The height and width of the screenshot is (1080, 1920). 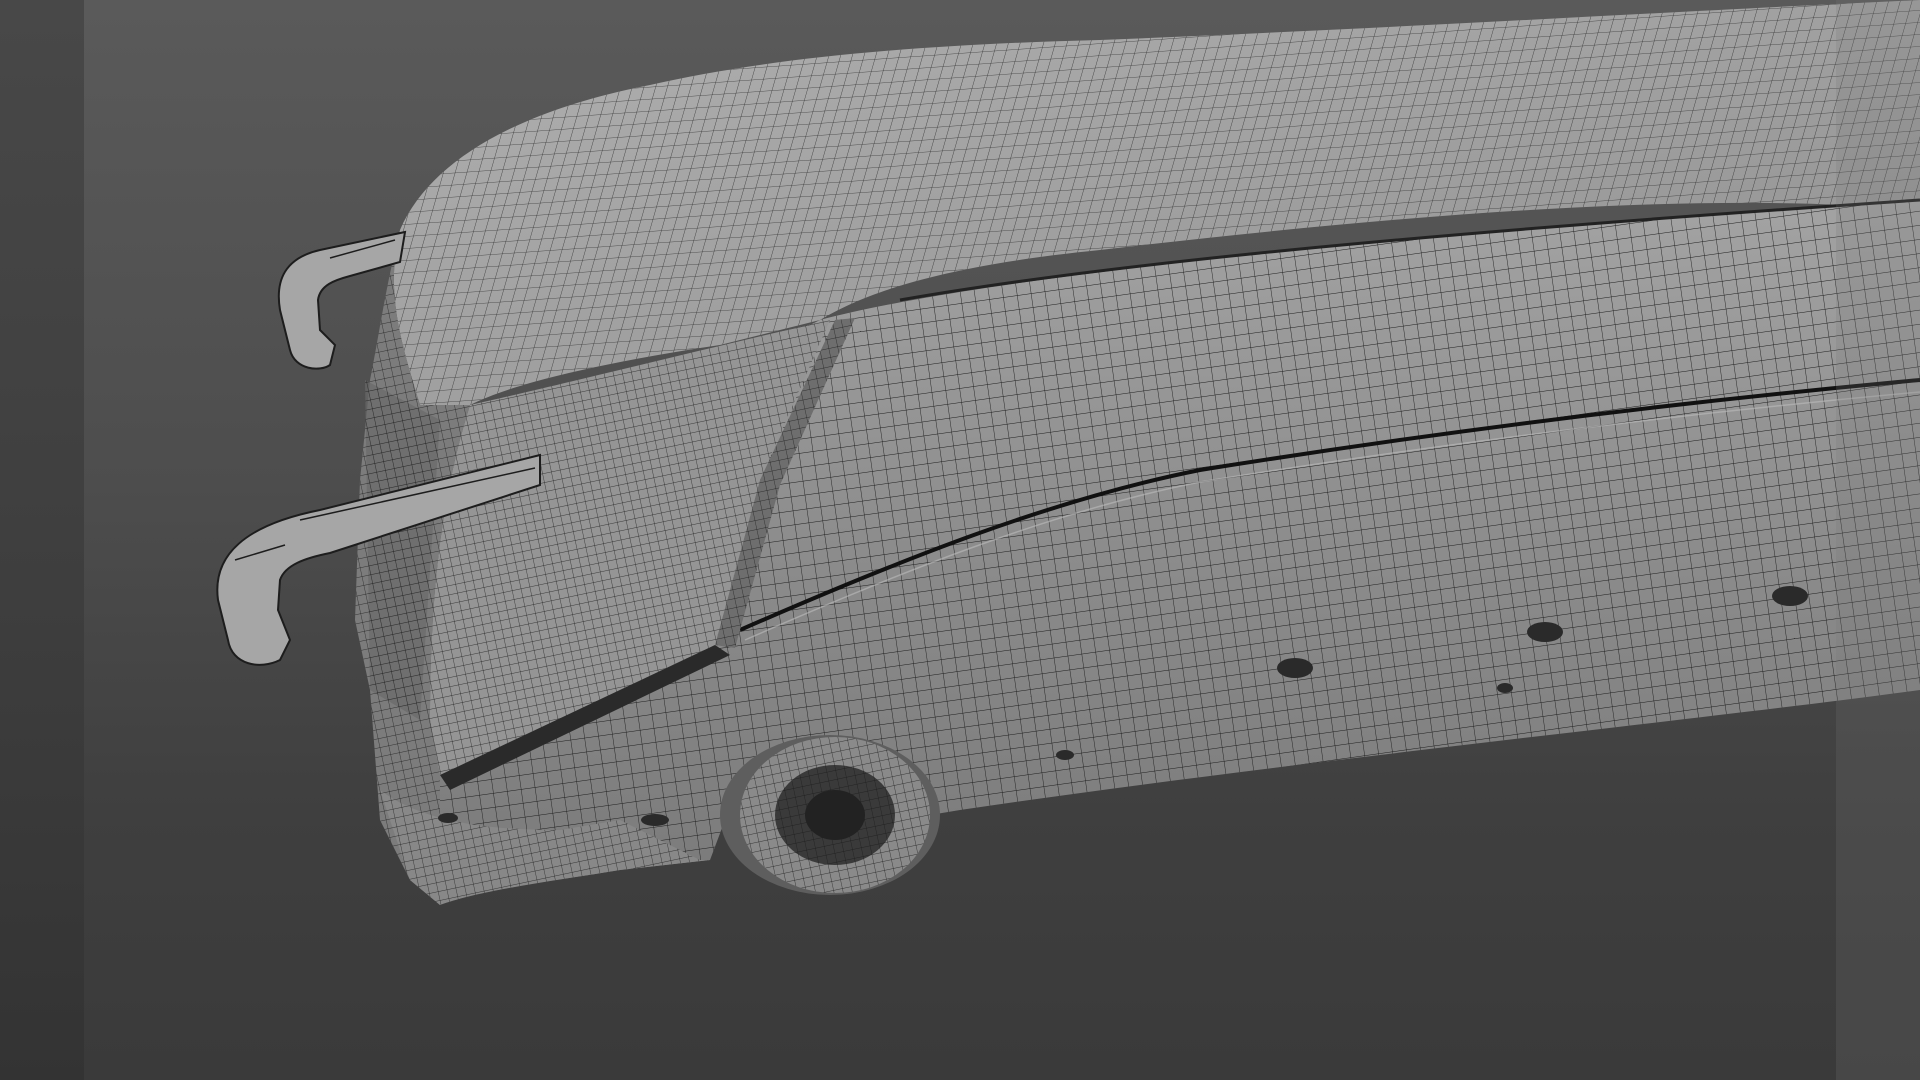 What do you see at coordinates (1878, 540) in the screenshot?
I see `right-panel` at bounding box center [1878, 540].